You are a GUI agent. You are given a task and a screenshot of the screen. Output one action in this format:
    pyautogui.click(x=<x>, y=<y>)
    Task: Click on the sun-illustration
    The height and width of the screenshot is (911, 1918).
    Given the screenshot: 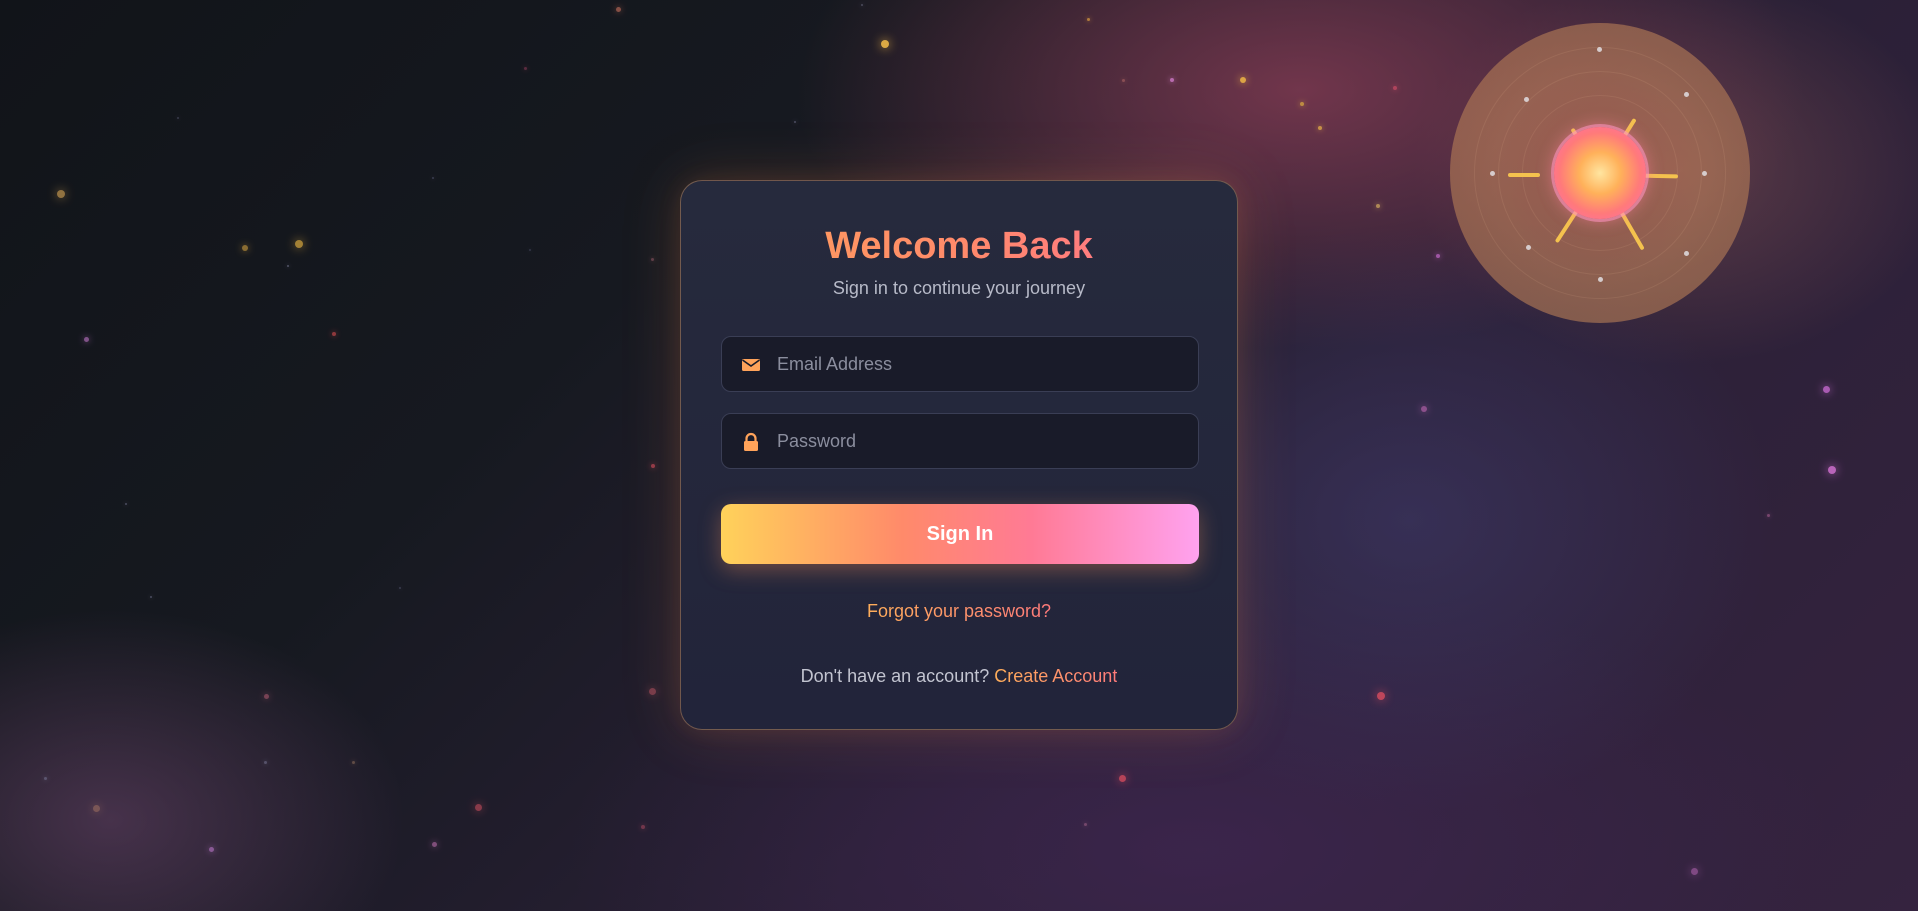 What is the action you would take?
    pyautogui.click(x=1600, y=173)
    